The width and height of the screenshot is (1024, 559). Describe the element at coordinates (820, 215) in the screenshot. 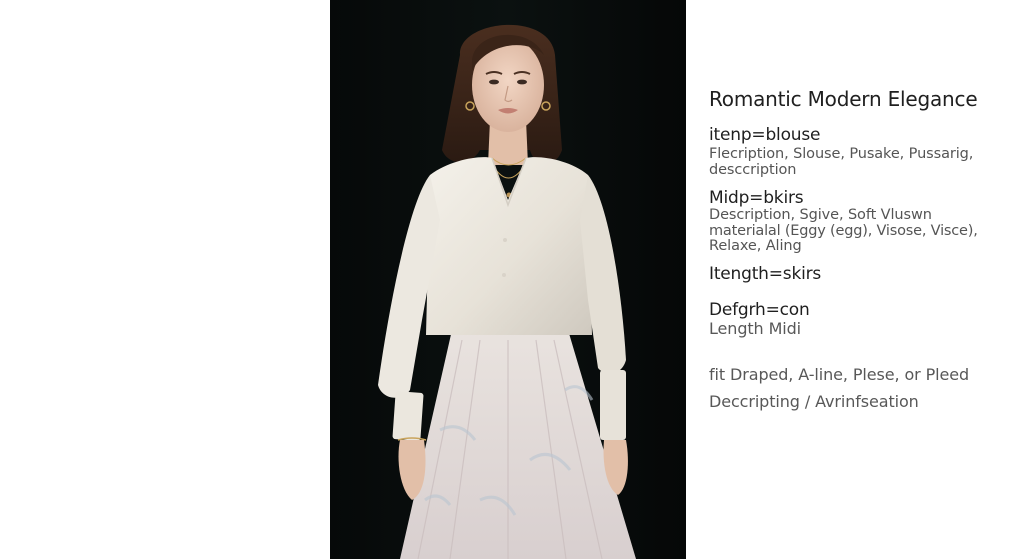

I see `section-line: Description, Sgive, Soft Vluswn` at that location.